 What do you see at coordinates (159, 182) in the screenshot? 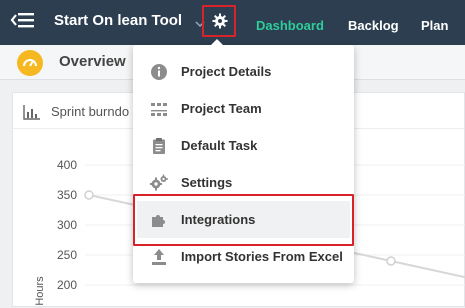
I see `gears-icon` at bounding box center [159, 182].